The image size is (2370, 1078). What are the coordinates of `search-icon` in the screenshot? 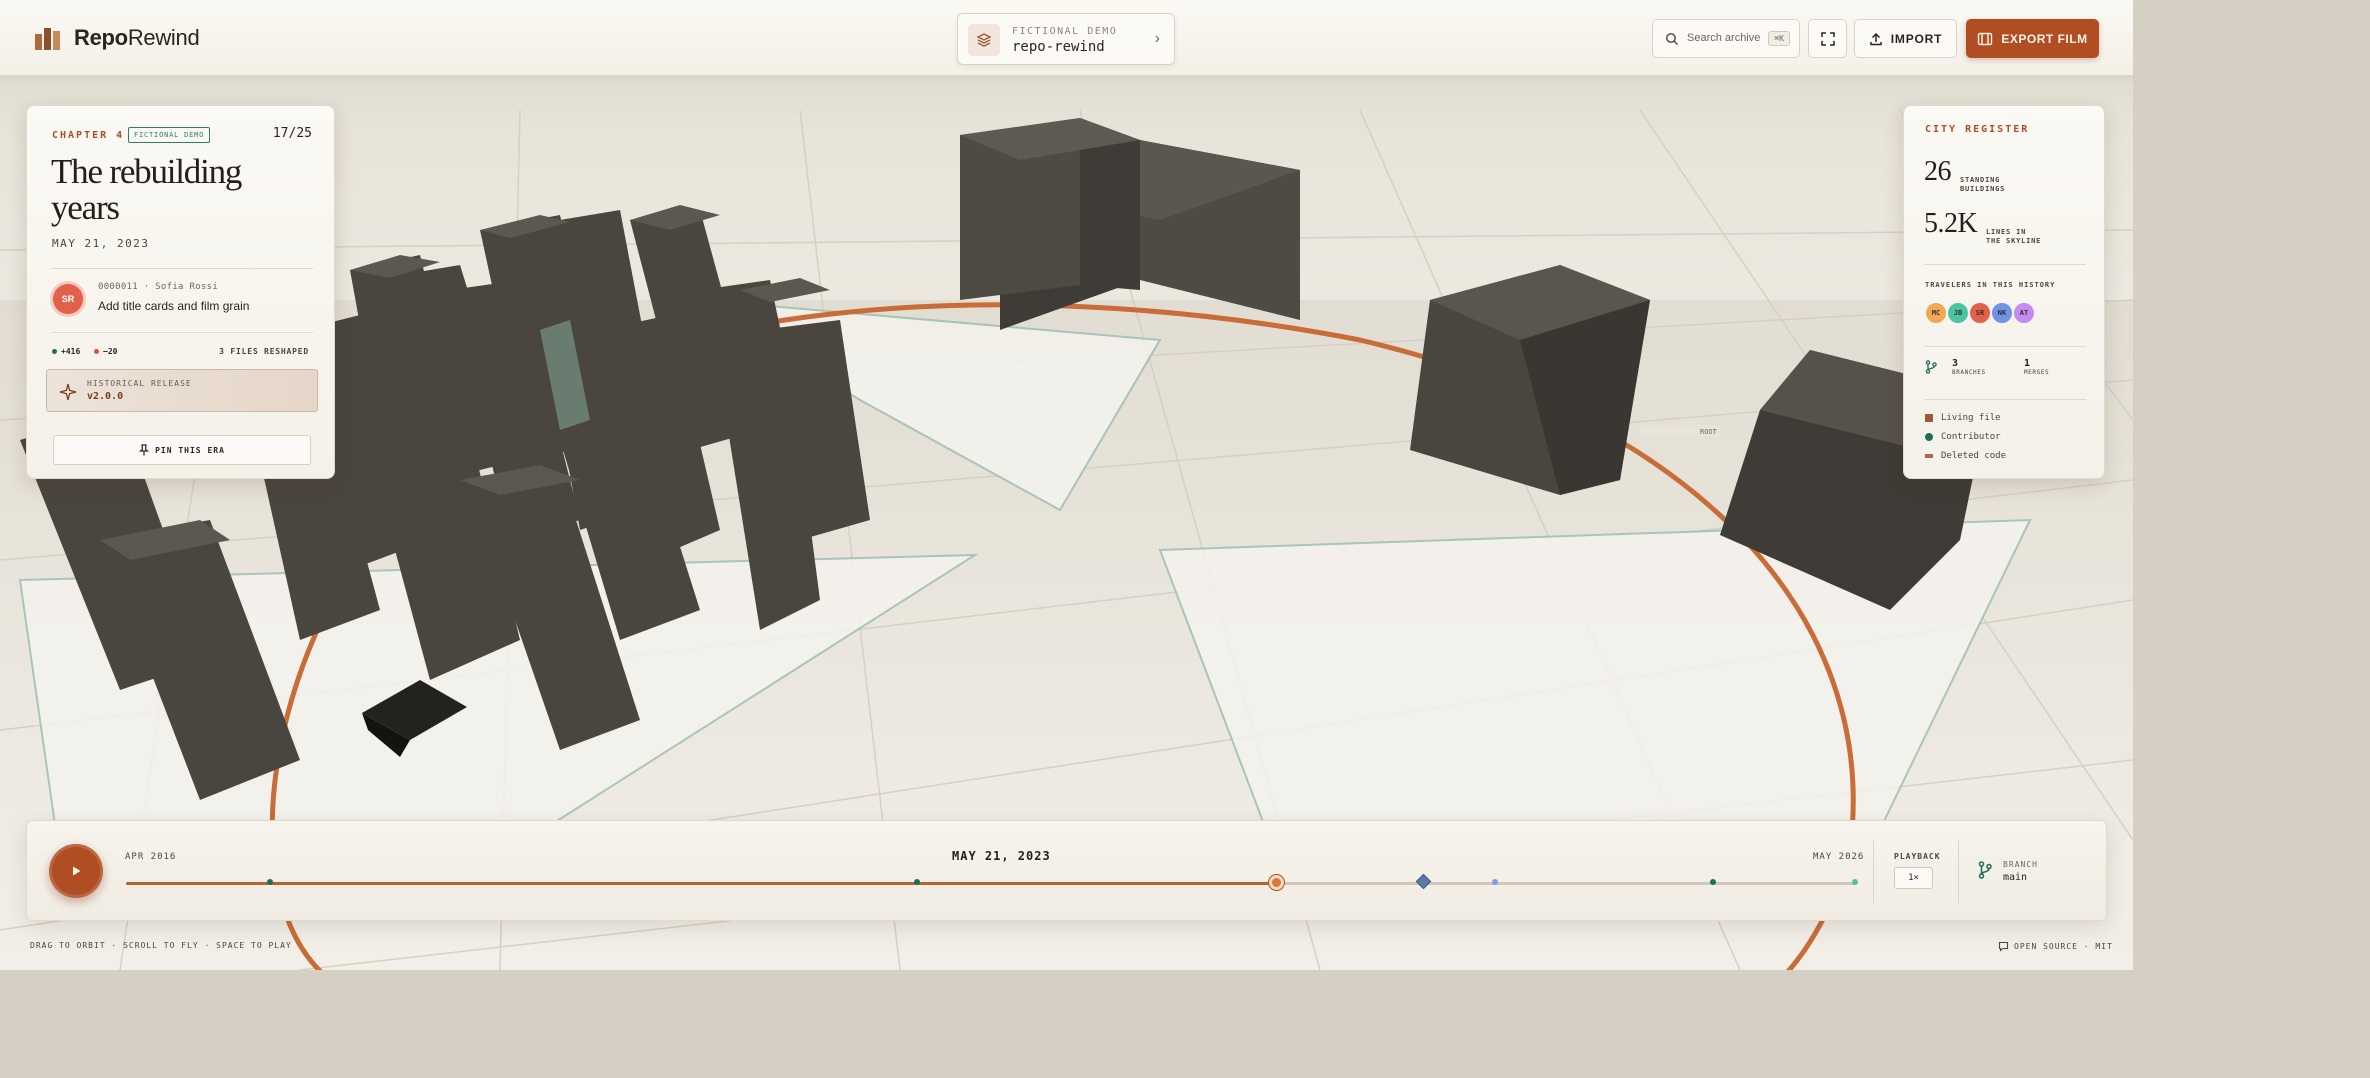 It's located at (1672, 39).